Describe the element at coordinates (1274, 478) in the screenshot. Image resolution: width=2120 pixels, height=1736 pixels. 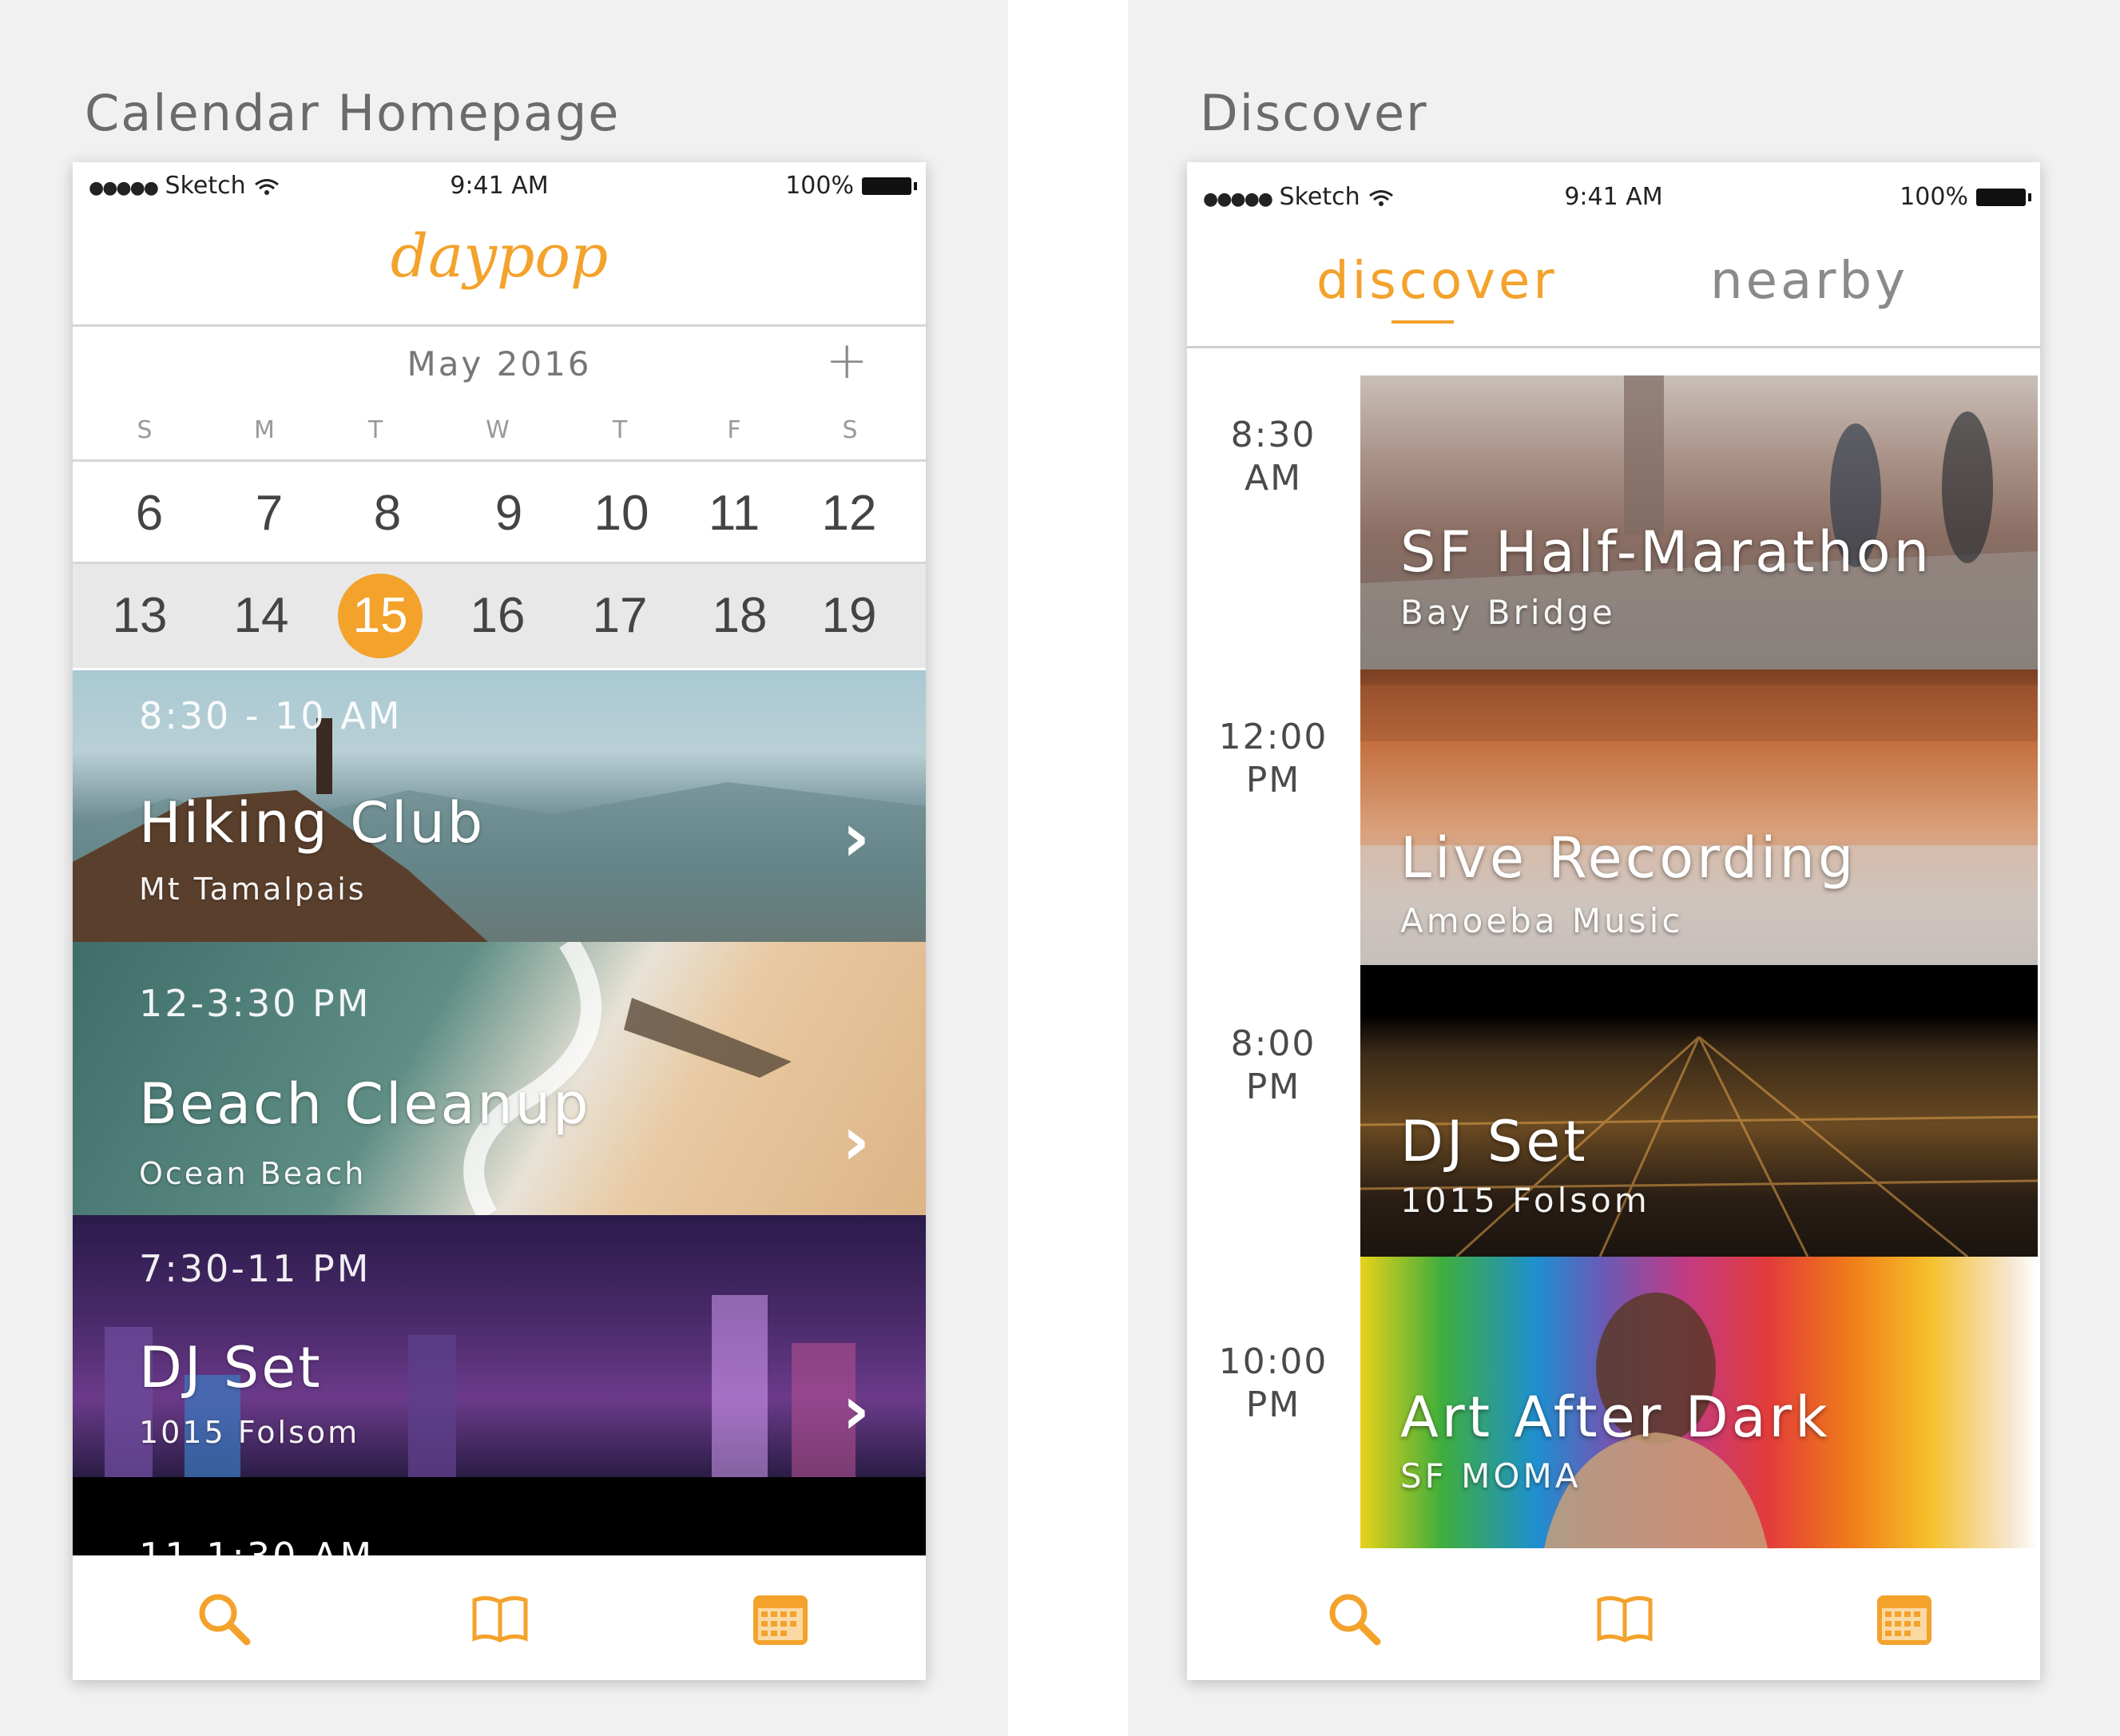
I see `time-period: AM` at that location.